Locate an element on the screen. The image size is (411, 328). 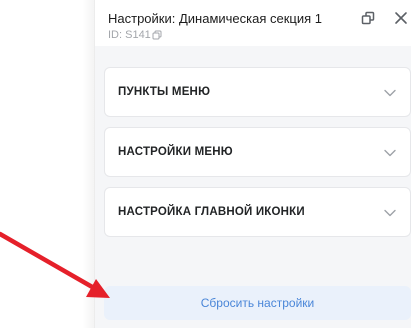
panel-title: Настройки: Динамическая секция 1 is located at coordinates (215, 18).